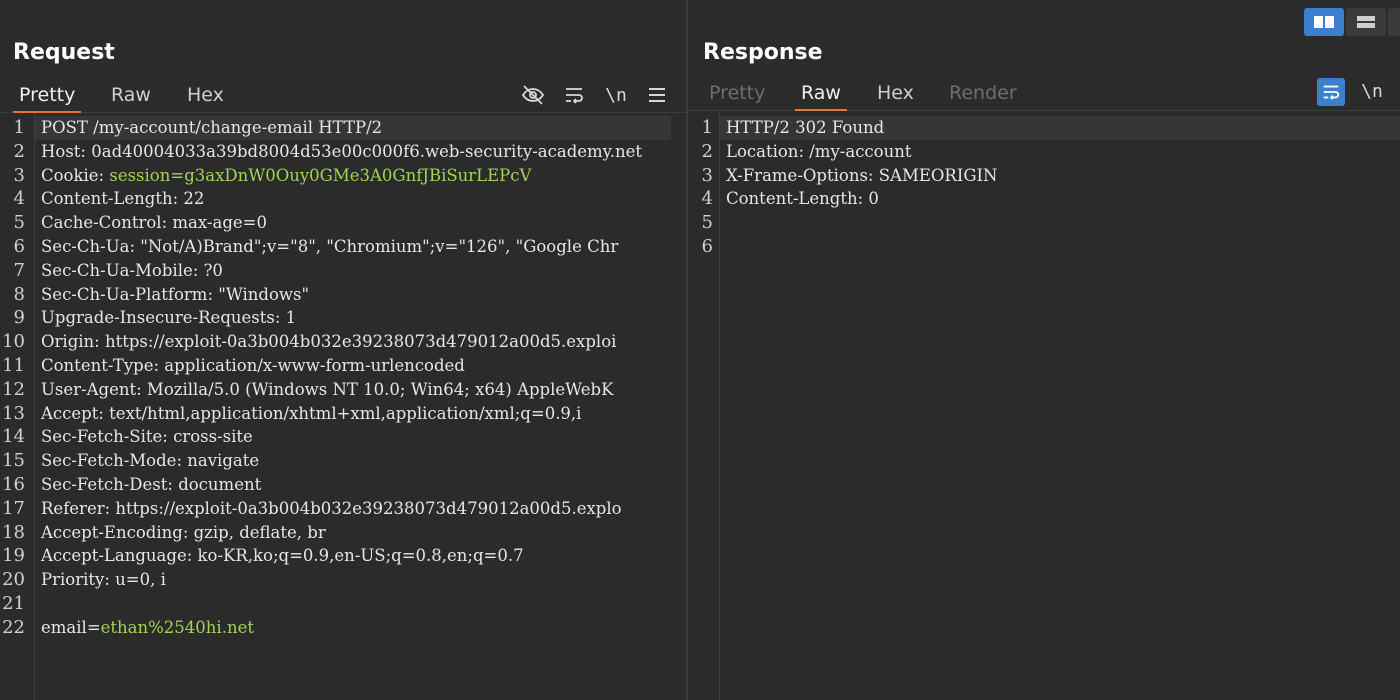 The height and width of the screenshot is (700, 1400). What do you see at coordinates (13, 484) in the screenshot?
I see `line-number: 16` at bounding box center [13, 484].